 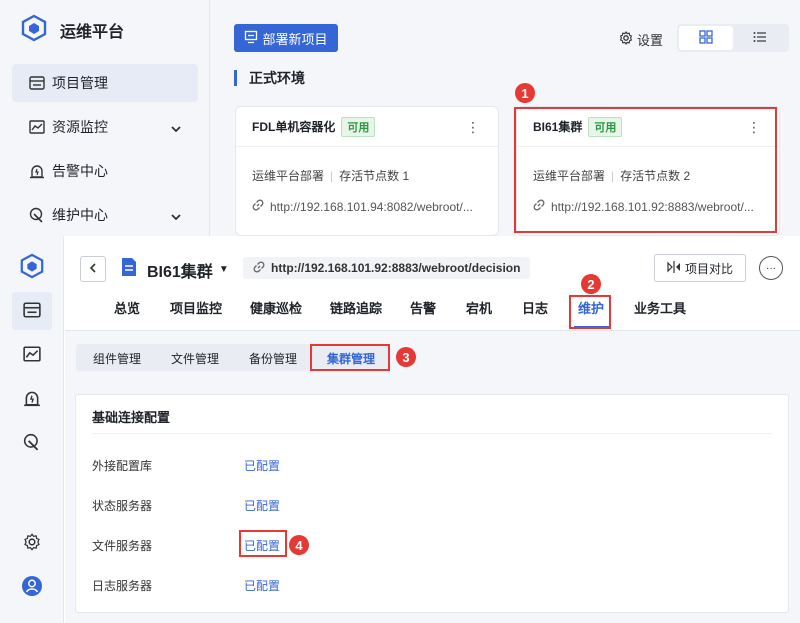 I want to click on more-options-button: ···, so click(x=771, y=268).